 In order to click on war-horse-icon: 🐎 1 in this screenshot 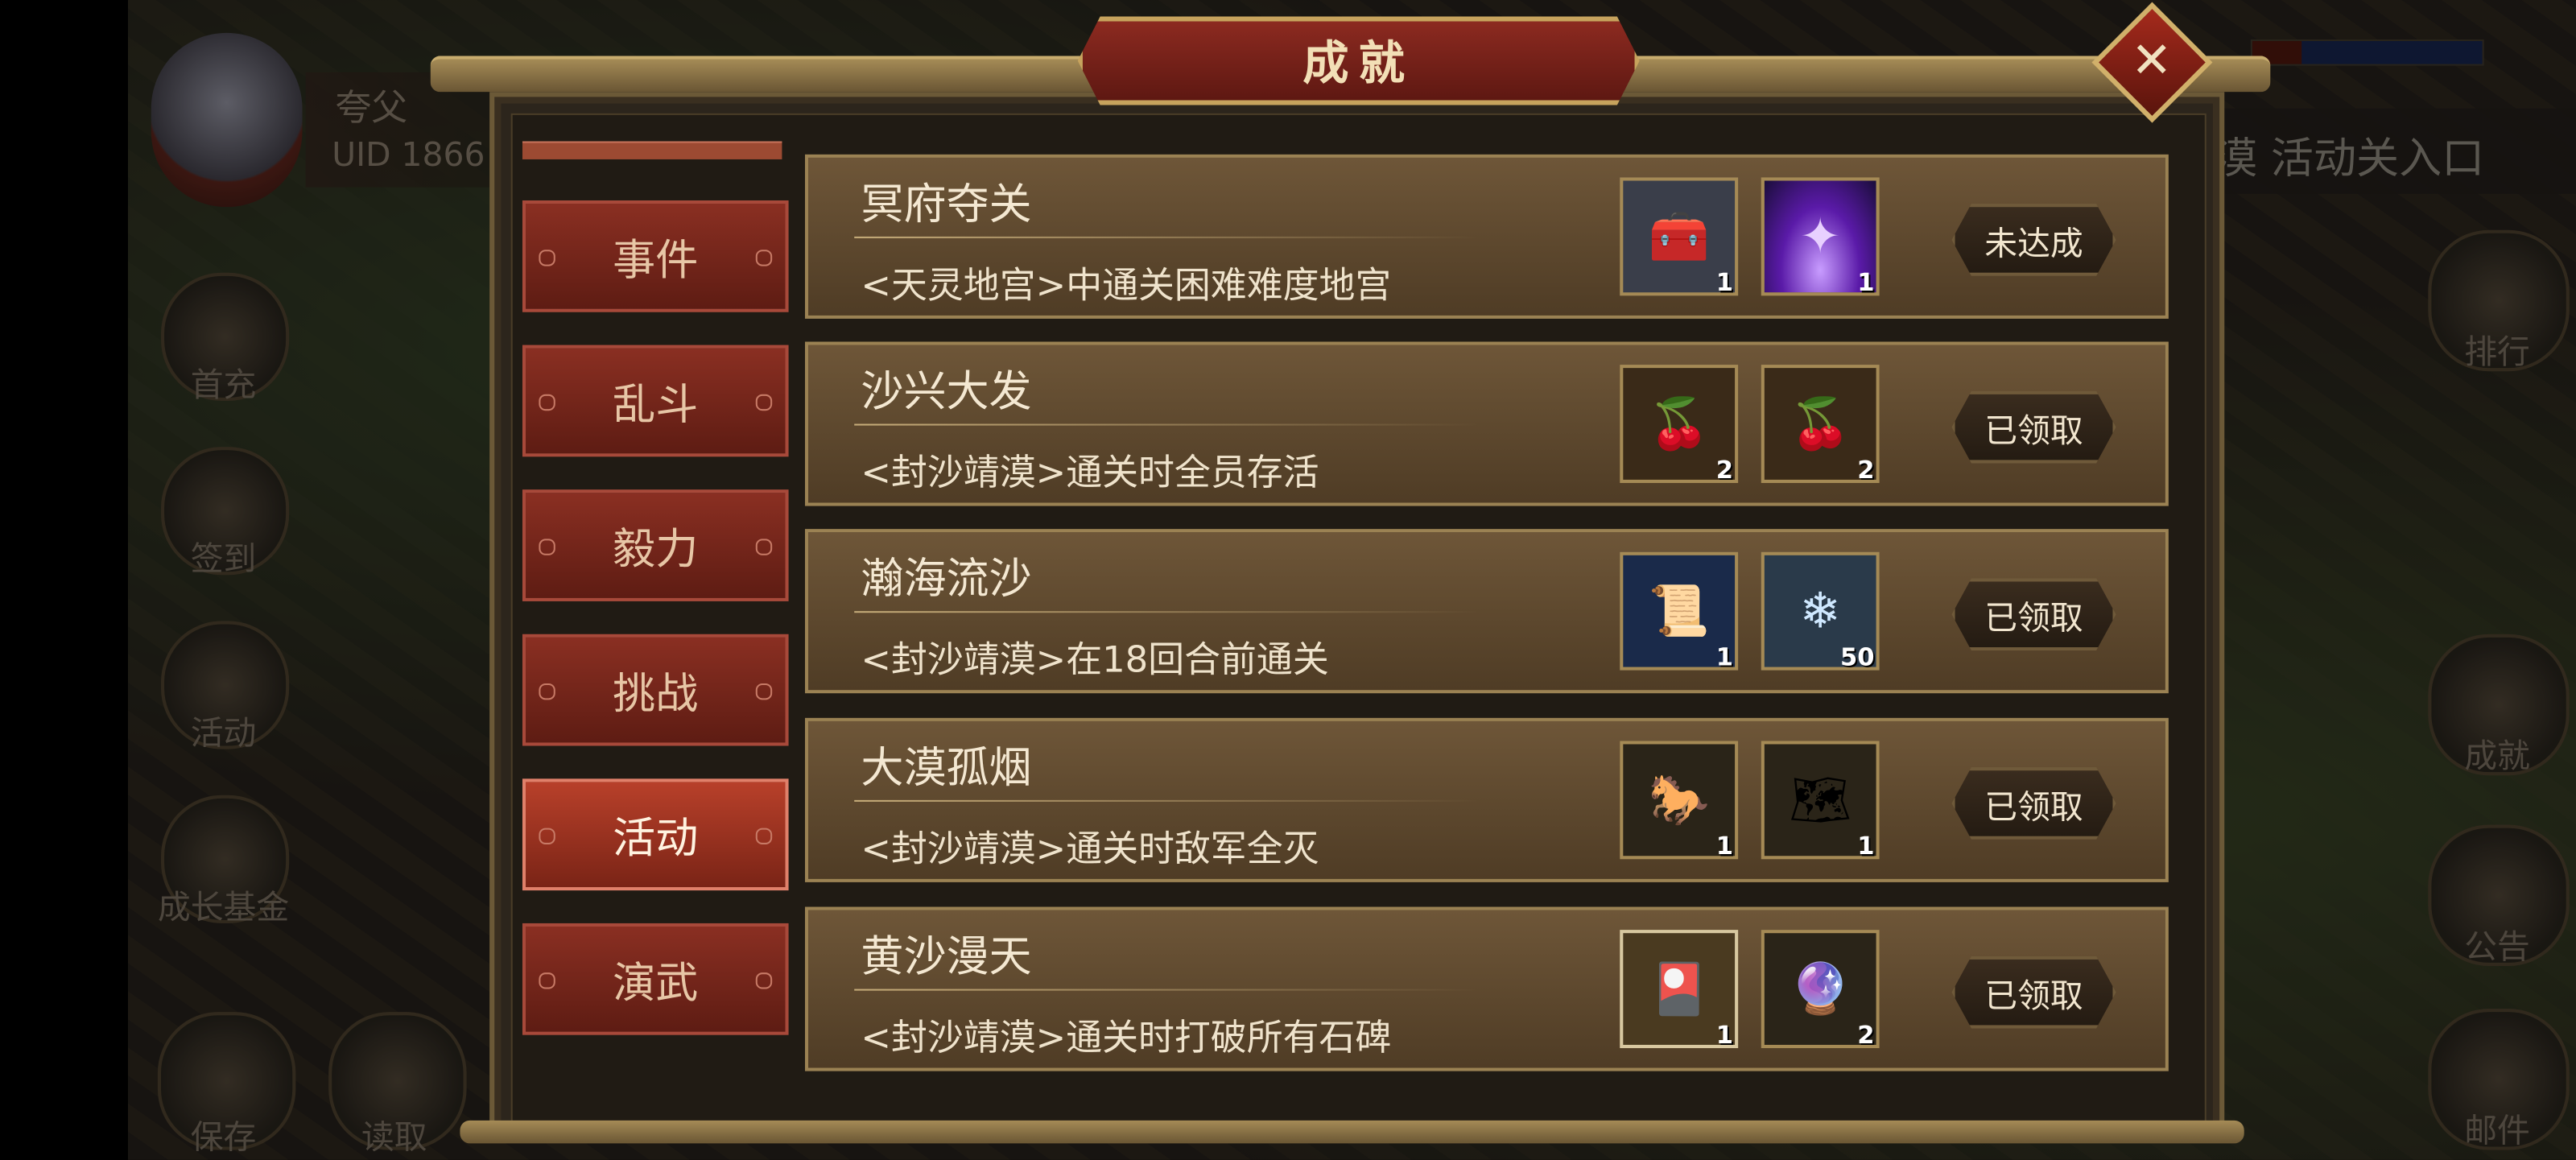, I will do `click(1680, 801)`.